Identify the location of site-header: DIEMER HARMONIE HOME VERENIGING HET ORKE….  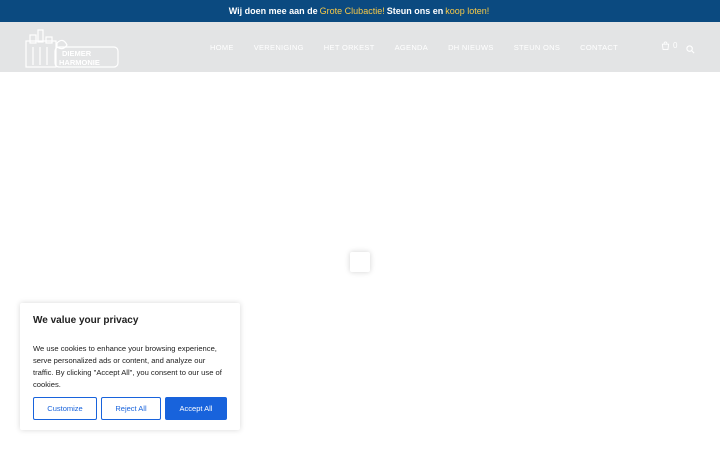
(360, 47).